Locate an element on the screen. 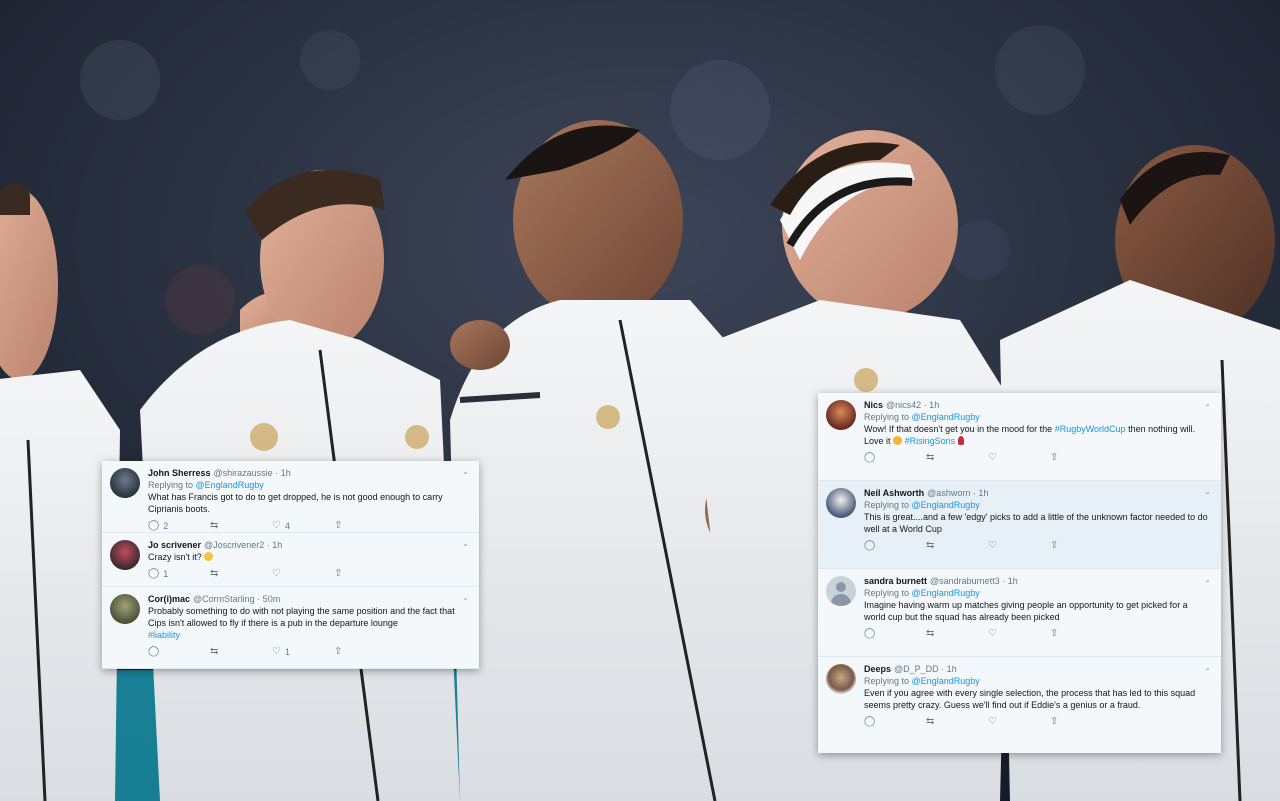 The width and height of the screenshot is (1280, 801). user-handle: @D_P_DD is located at coordinates (916, 669).